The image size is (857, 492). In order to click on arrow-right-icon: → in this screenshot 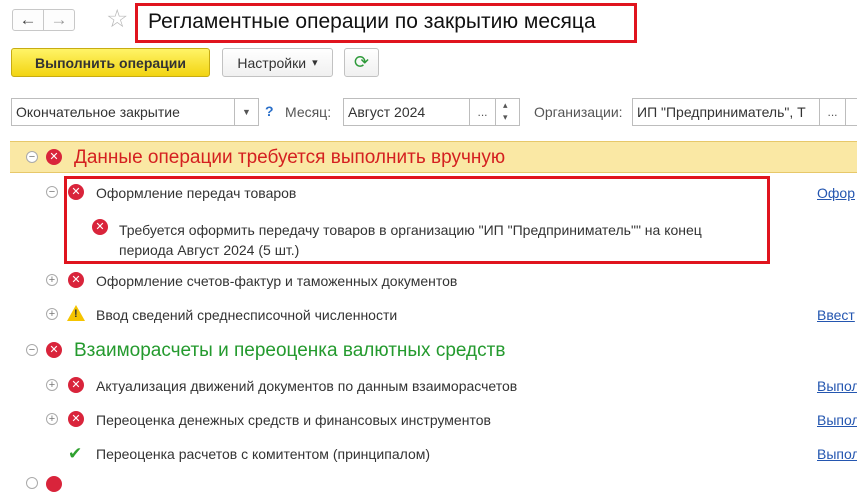, I will do `click(59, 19)`.